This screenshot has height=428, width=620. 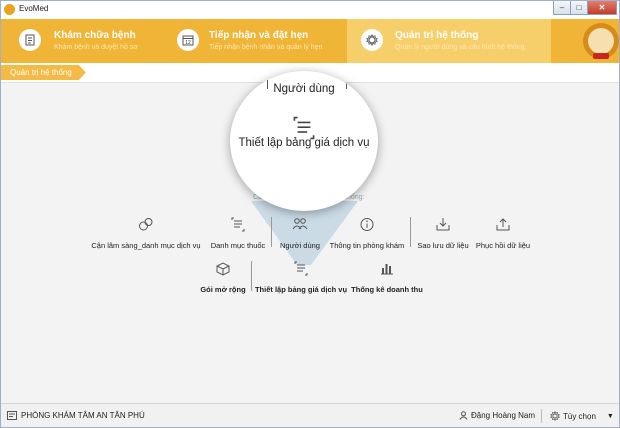 I want to click on module-kham-chua-benh: Khám chữa bệnh Khám bệnh và duyệt hồ sơ, so click(x=85, y=41).